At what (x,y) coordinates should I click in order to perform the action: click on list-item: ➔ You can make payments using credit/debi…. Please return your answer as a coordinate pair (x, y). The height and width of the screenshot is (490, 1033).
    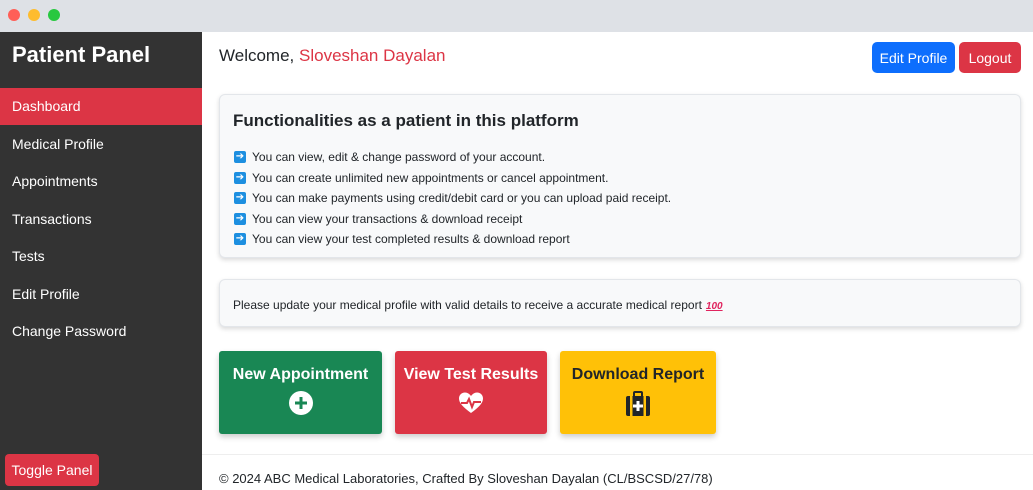
    Looking at the image, I should click on (453, 198).